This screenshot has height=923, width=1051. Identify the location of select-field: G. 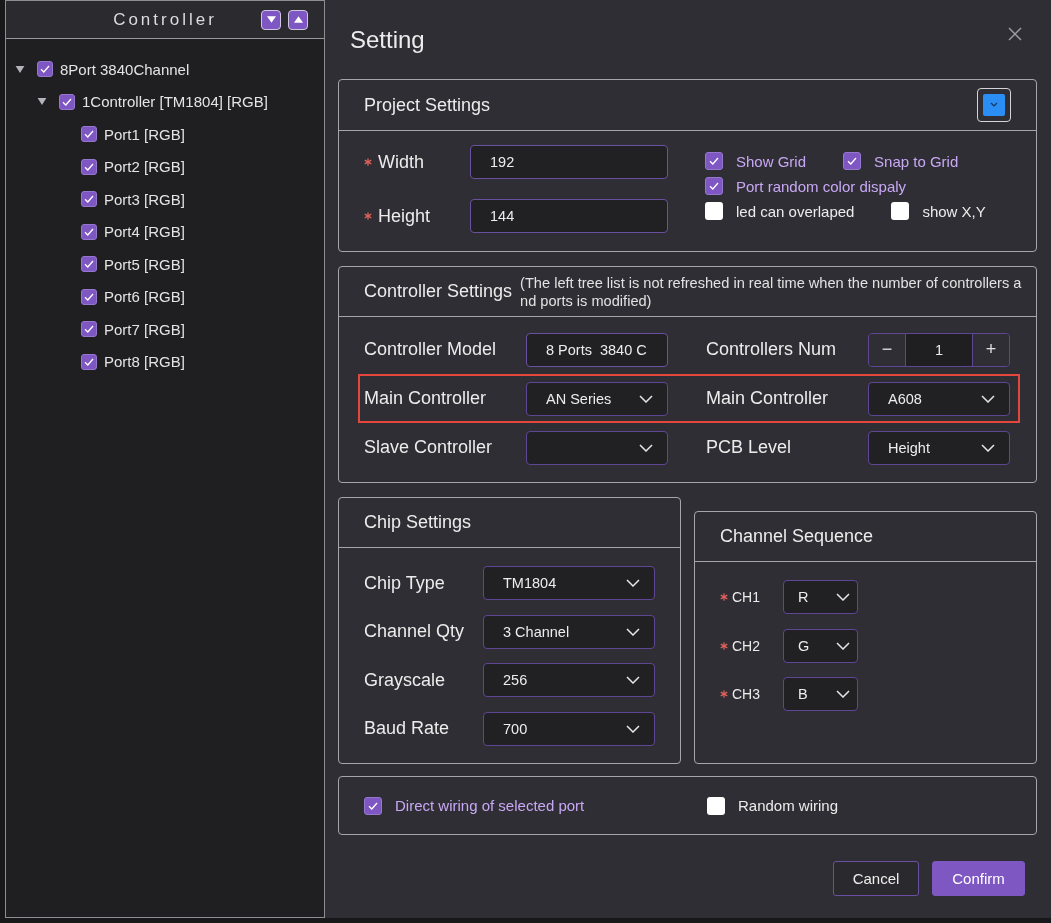
(820, 645).